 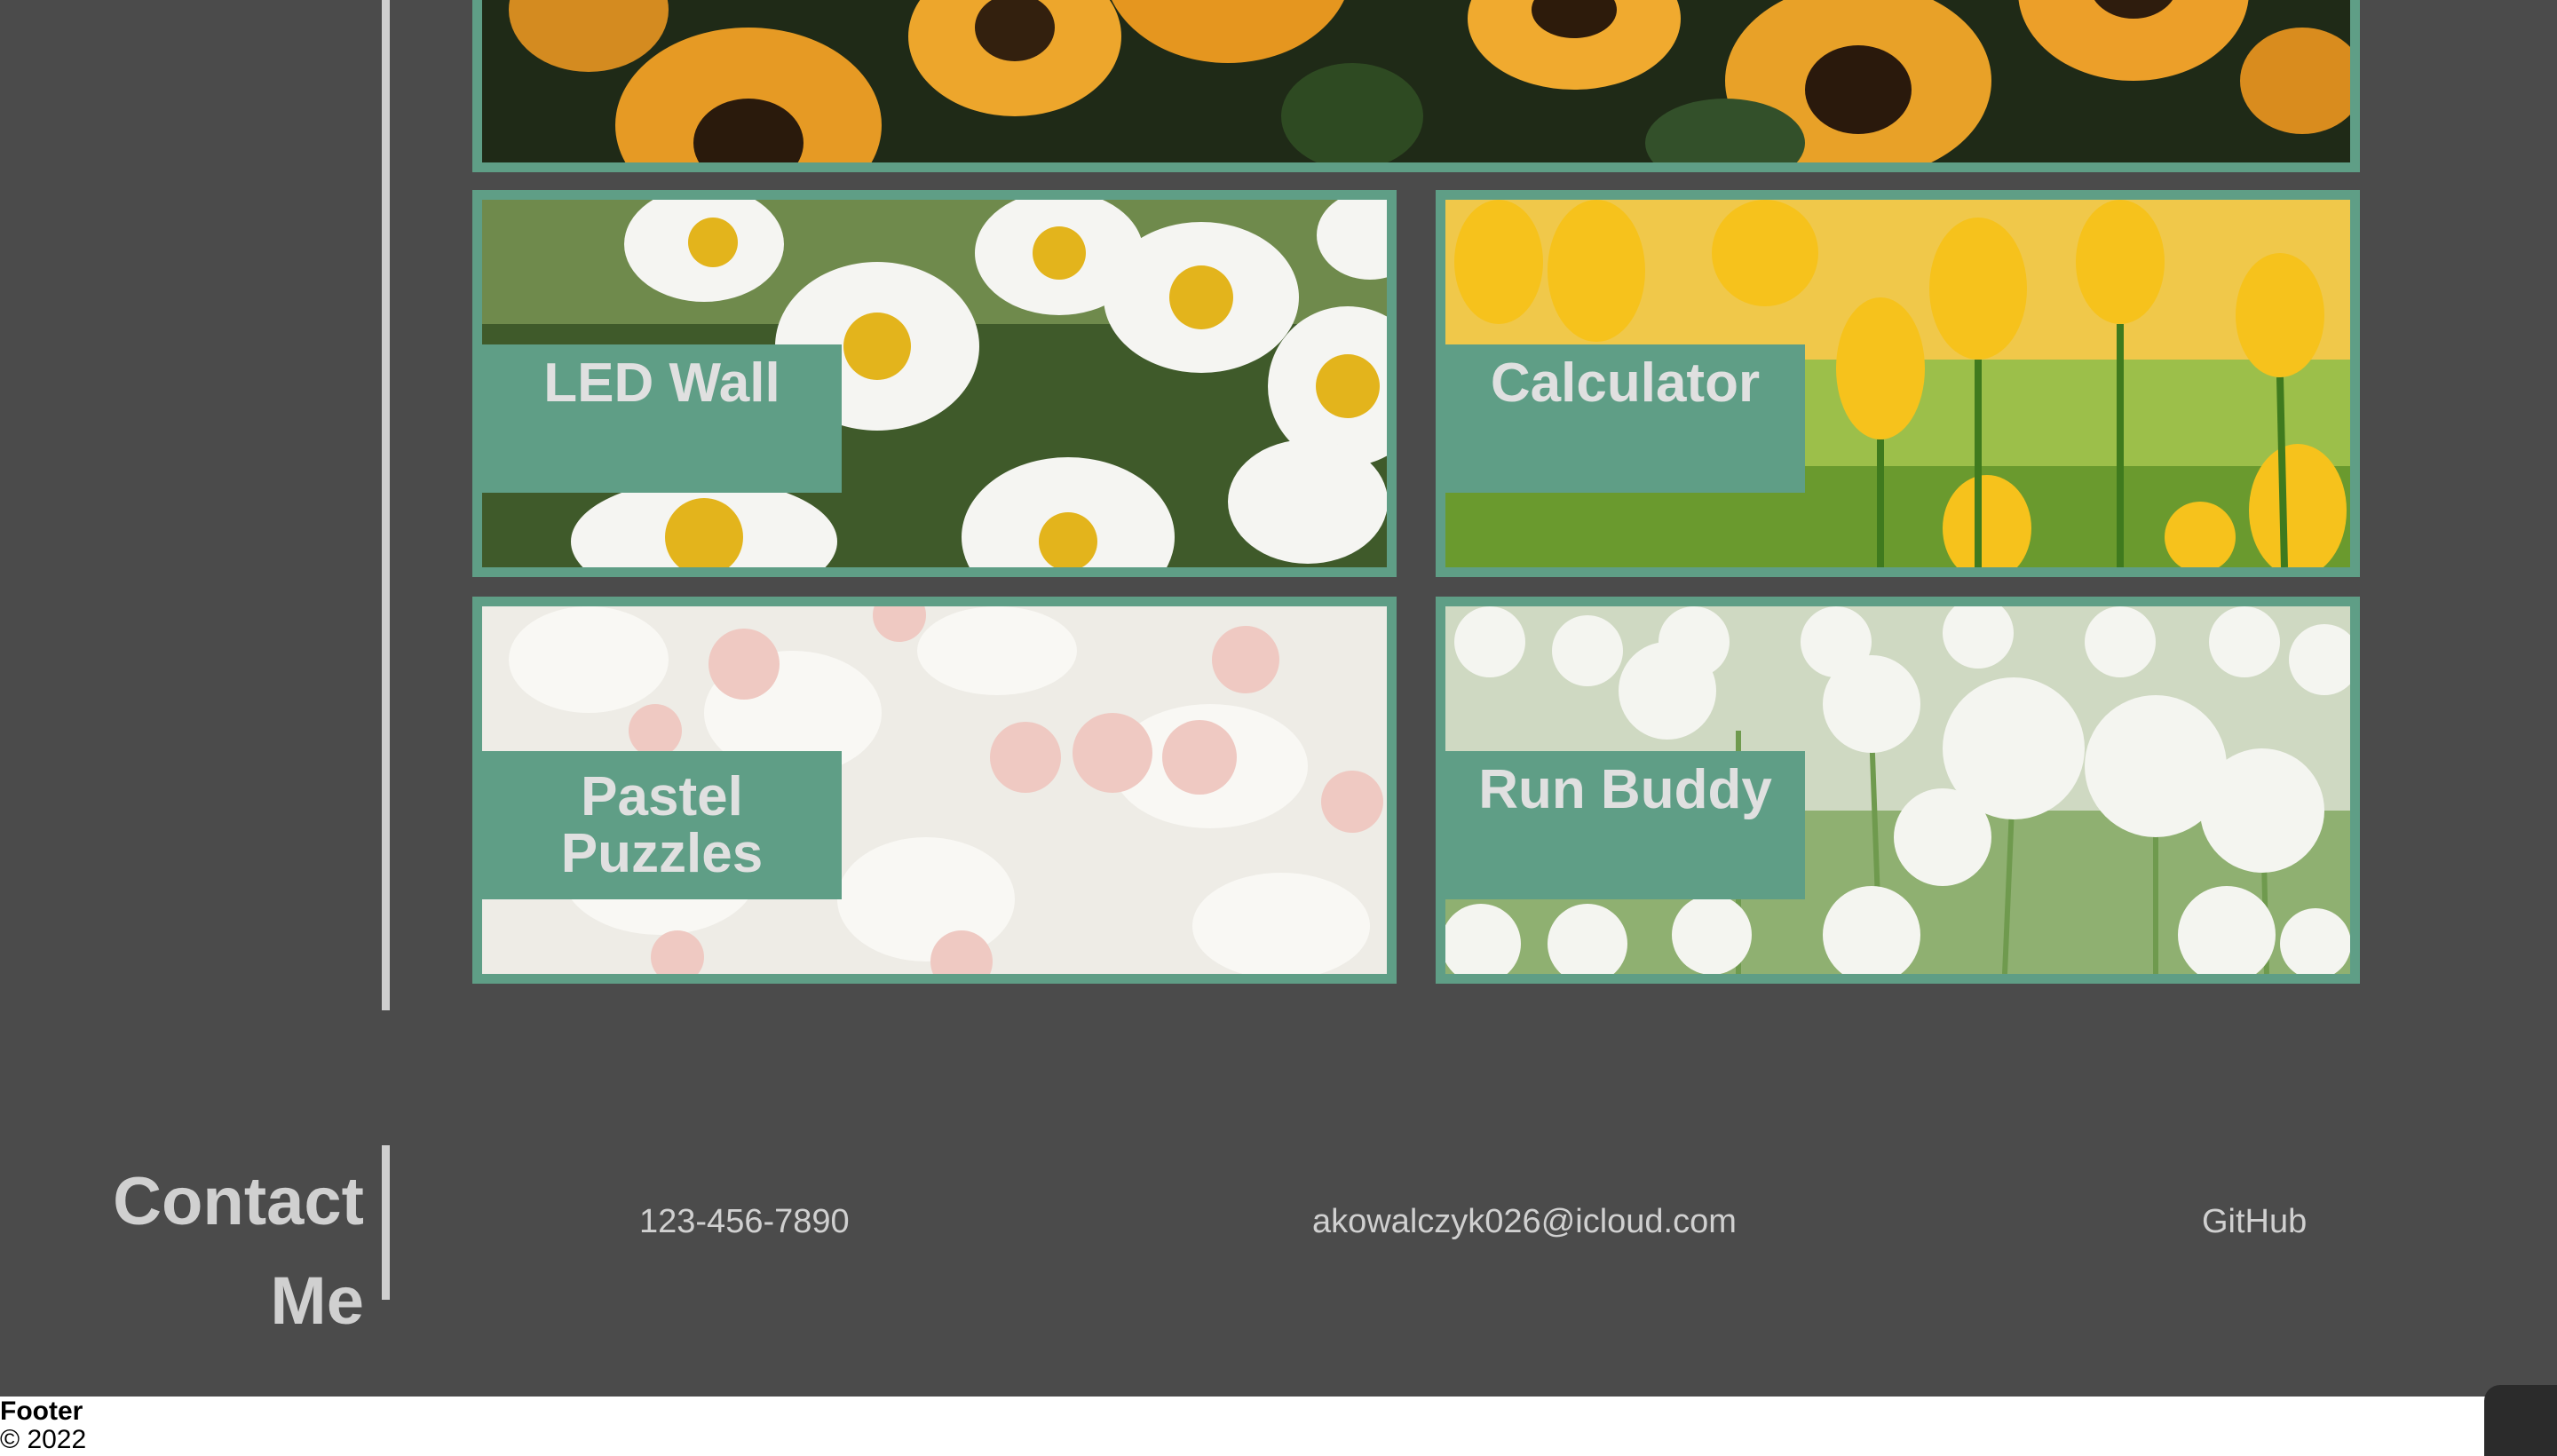 What do you see at coordinates (934, 383) in the screenshot?
I see `project-card-led-wall: LED Wall` at bounding box center [934, 383].